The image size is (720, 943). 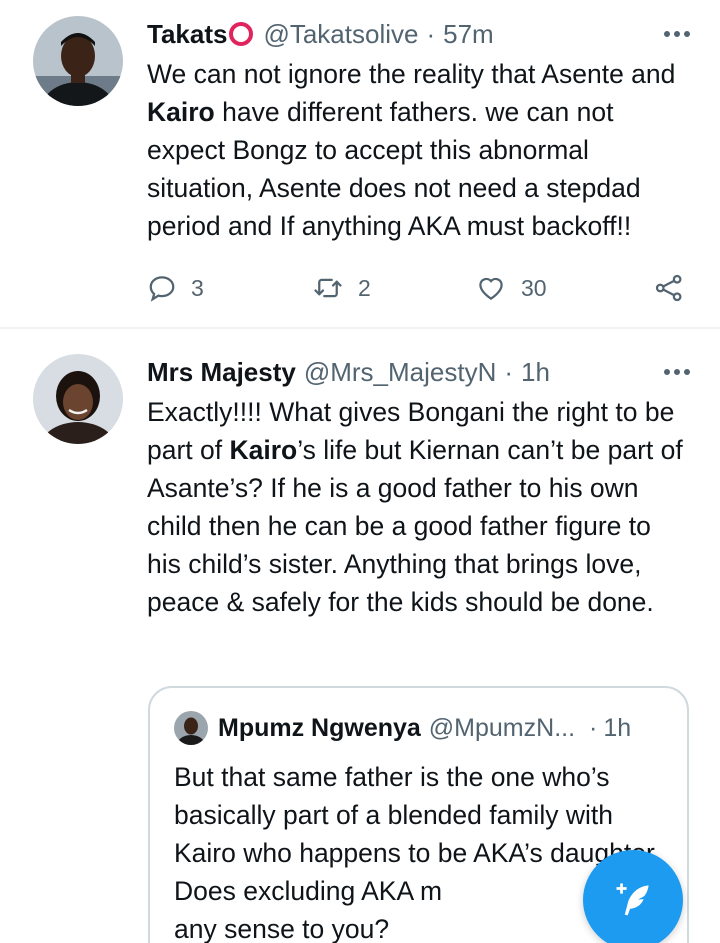 I want to click on like-count: 30, so click(x=534, y=287).